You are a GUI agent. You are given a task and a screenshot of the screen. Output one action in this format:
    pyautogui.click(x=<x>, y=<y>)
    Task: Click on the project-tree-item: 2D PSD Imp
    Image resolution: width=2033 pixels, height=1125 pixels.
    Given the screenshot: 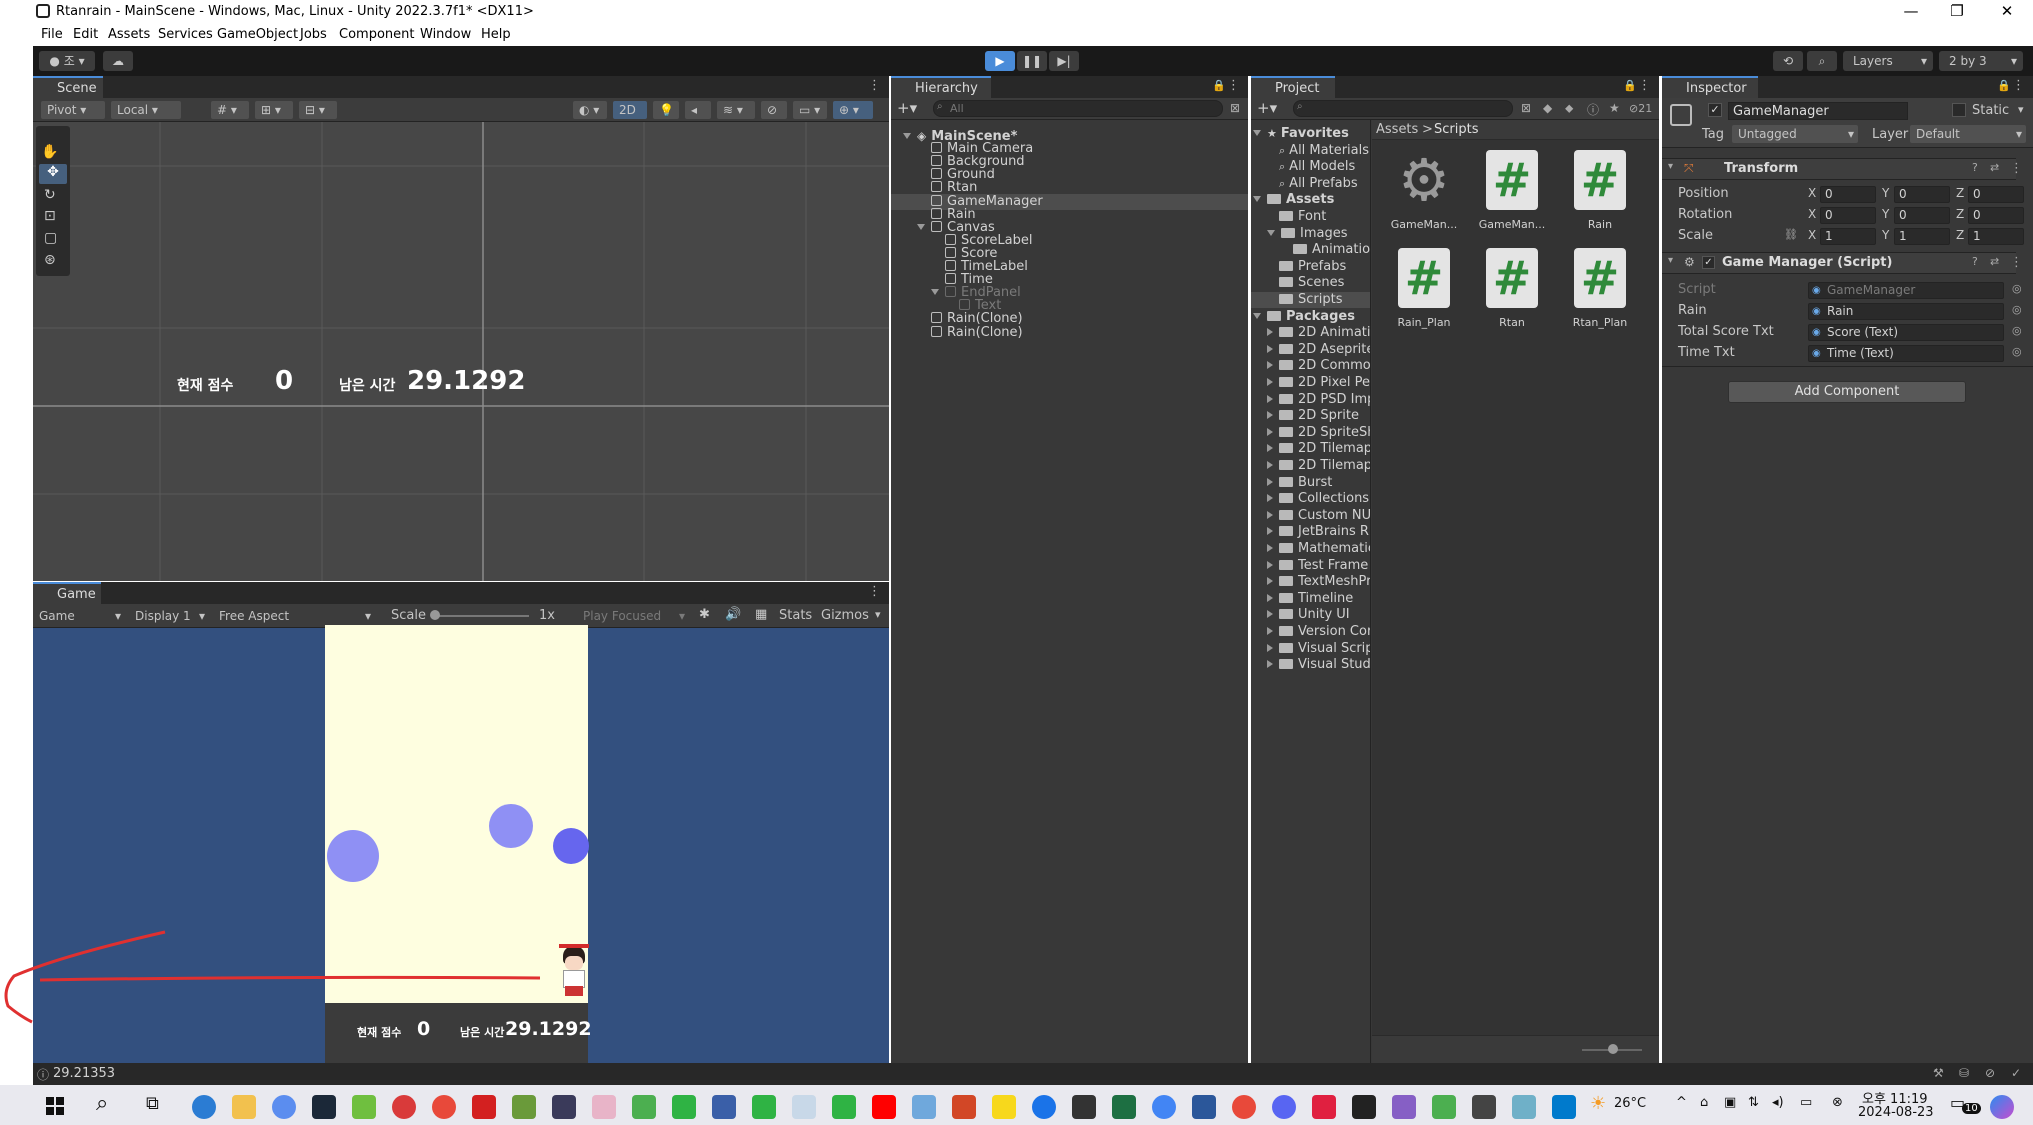 What is the action you would take?
    pyautogui.click(x=1310, y=400)
    